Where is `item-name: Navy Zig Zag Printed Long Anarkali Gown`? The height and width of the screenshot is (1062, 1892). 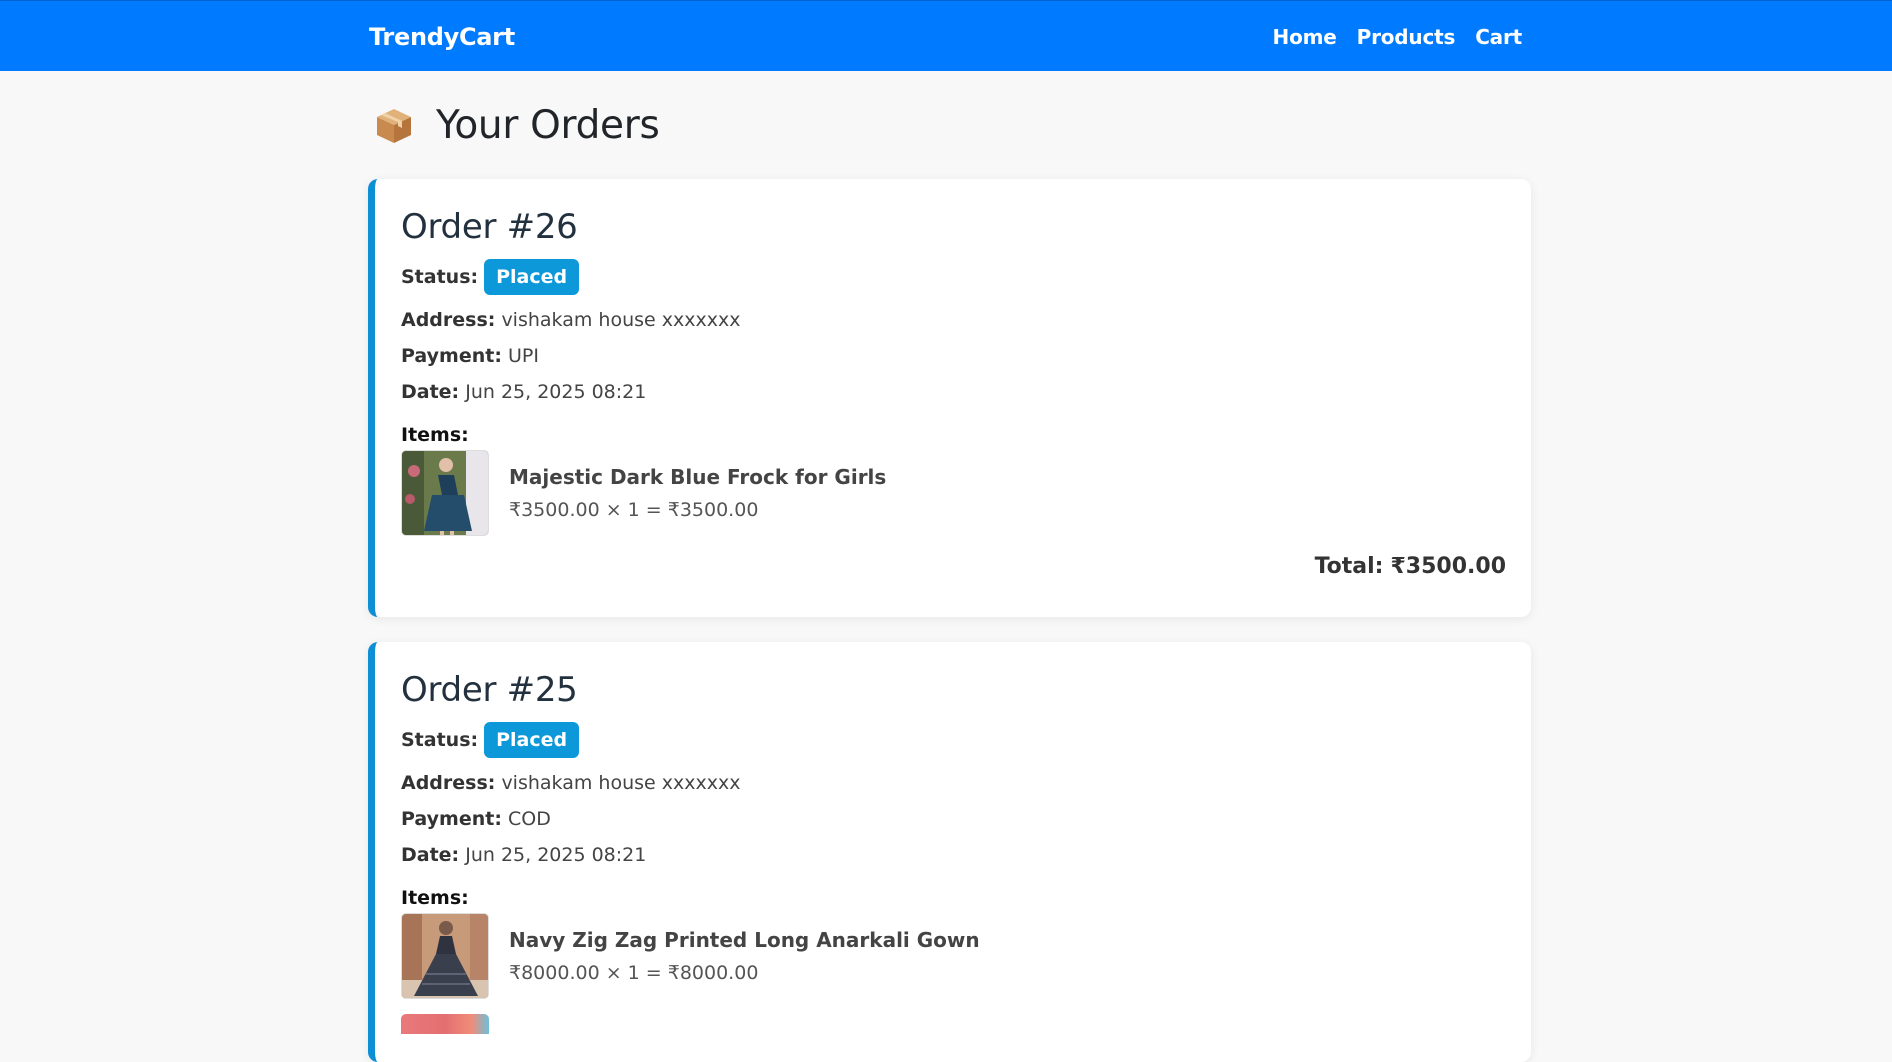
item-name: Navy Zig Zag Printed Long Anarkali Gown is located at coordinates (744, 940).